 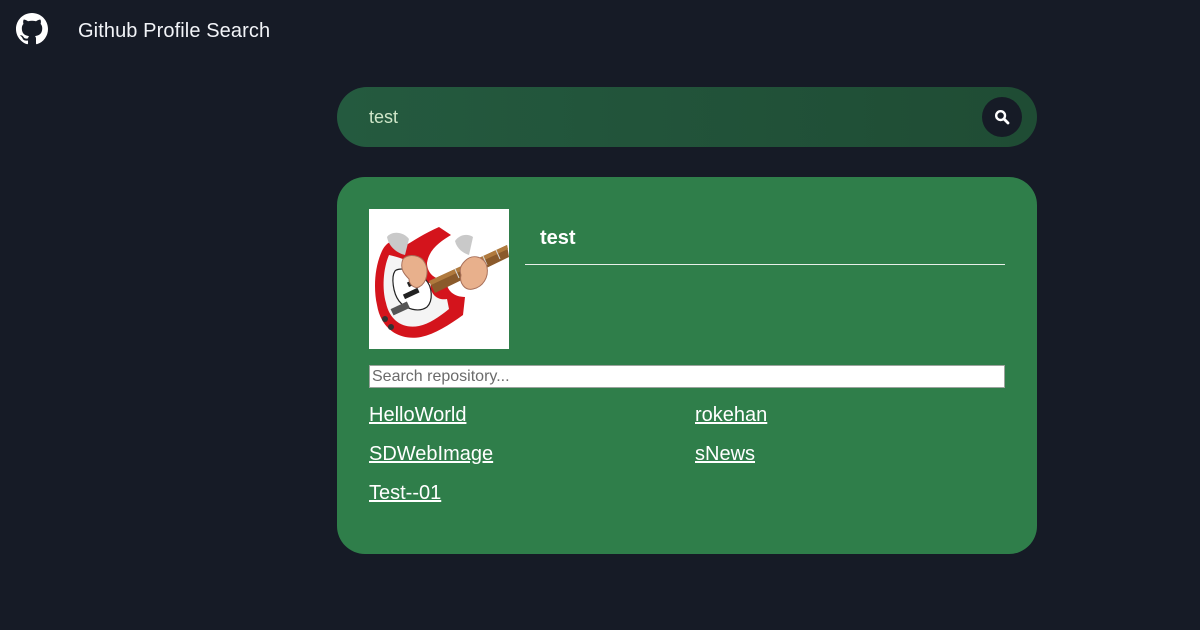 What do you see at coordinates (532, 422) in the screenshot?
I see `repository-list-item: HelloWorld` at bounding box center [532, 422].